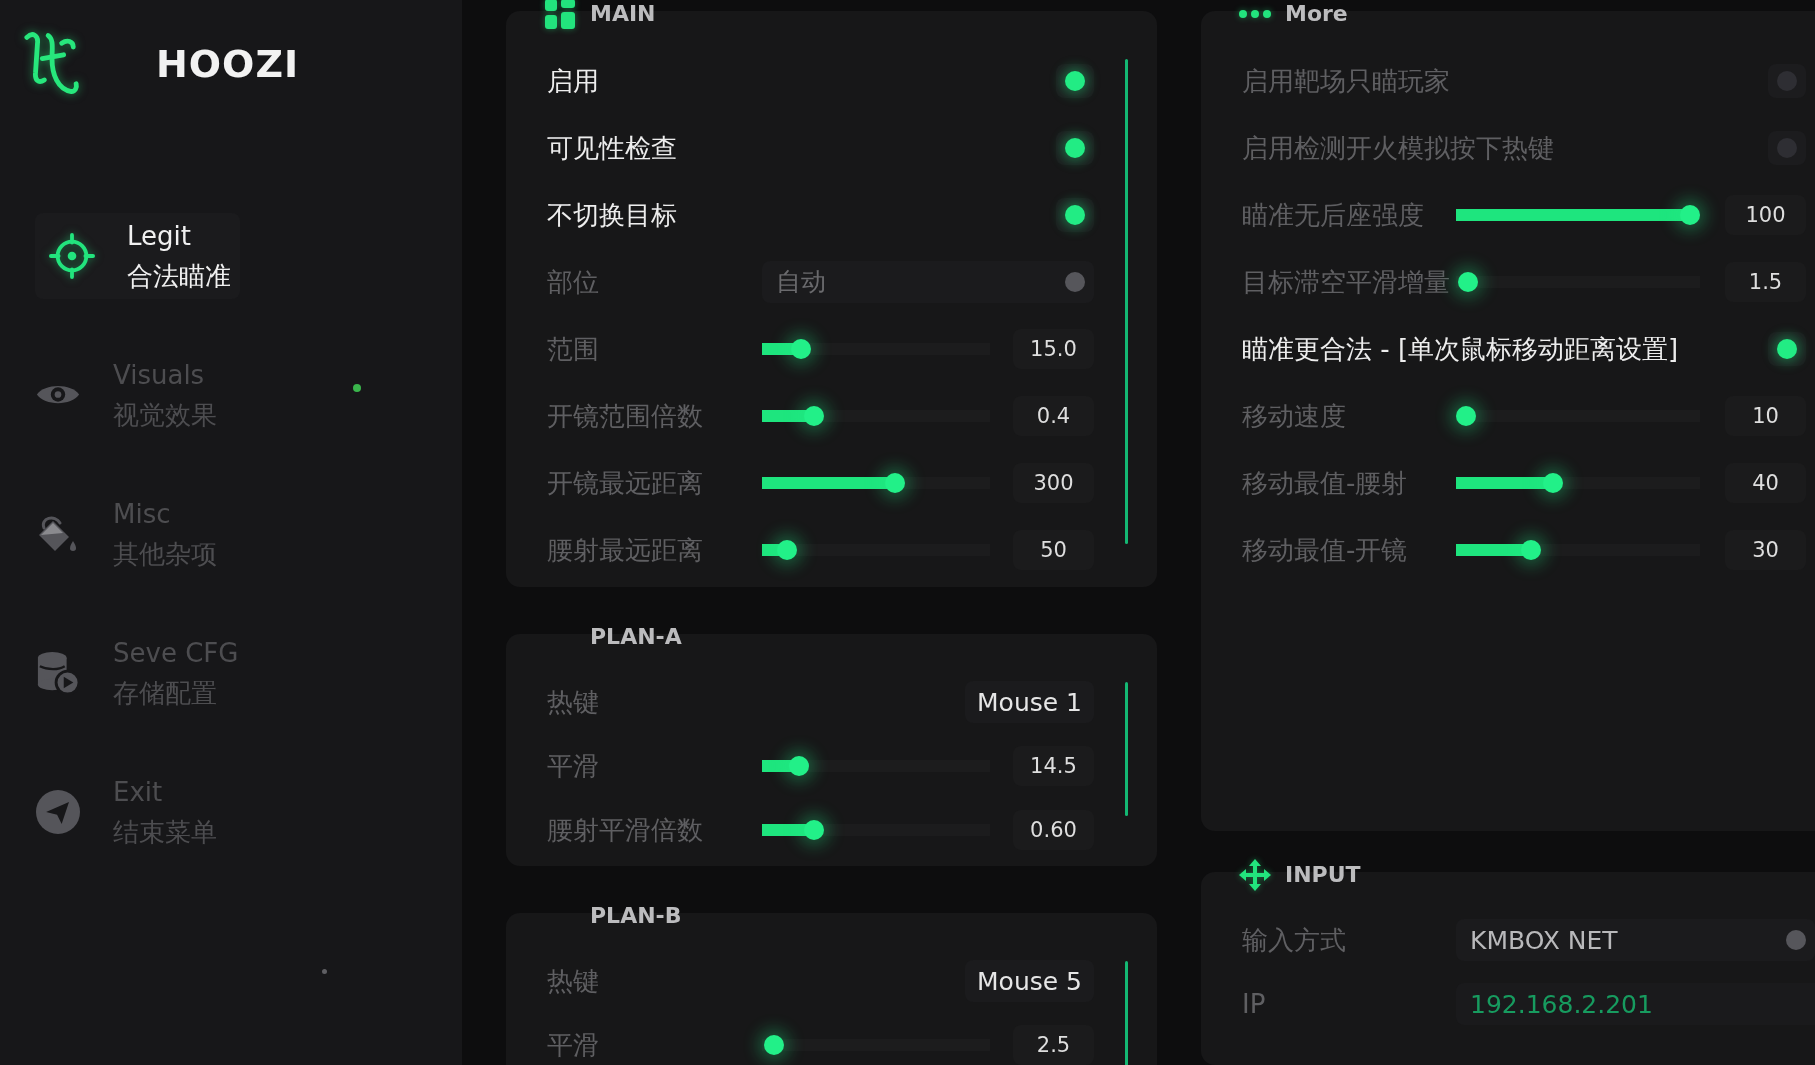 The image size is (1815, 1065). What do you see at coordinates (573, 80) in the screenshot?
I see `setting-label: 启用` at bounding box center [573, 80].